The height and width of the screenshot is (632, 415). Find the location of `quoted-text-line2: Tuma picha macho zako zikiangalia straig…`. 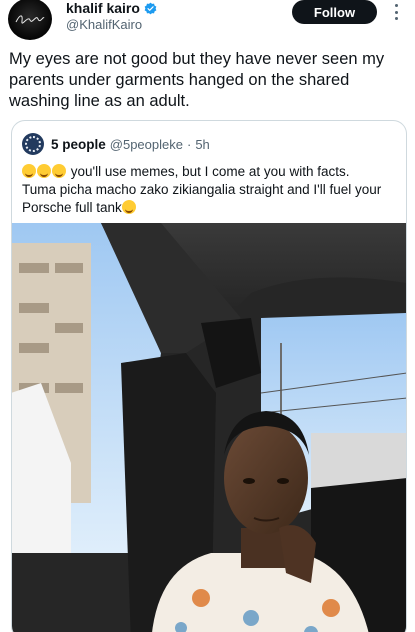

quoted-text-line2: Tuma picha macho zako zikiangalia straig… is located at coordinates (202, 198).